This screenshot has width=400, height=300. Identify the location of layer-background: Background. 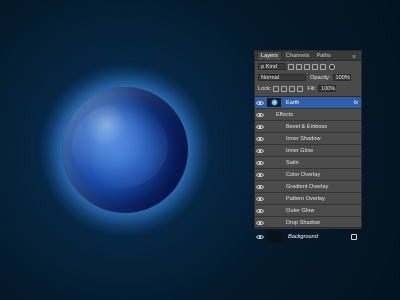
(308, 236).